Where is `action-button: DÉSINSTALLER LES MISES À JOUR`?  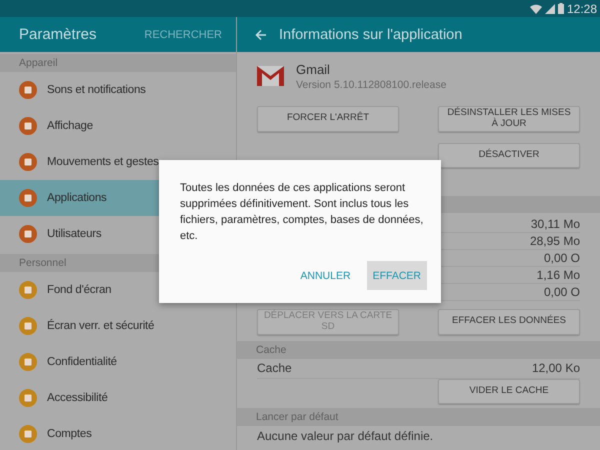
action-button: DÉSINSTALLER LES MISES À JOUR is located at coordinates (509, 119).